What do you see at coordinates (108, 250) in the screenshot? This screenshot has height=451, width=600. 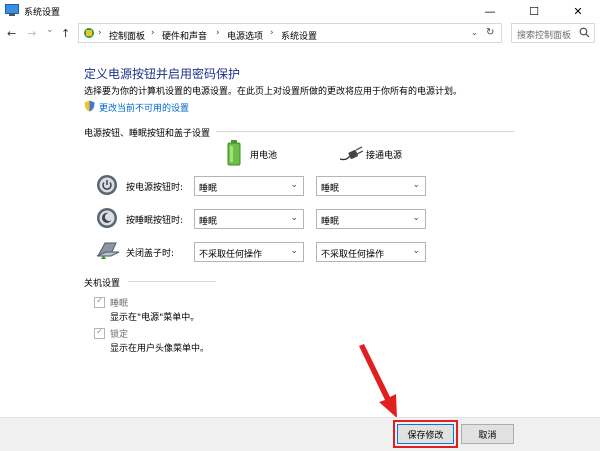 I see `laptop-lid-icon` at bounding box center [108, 250].